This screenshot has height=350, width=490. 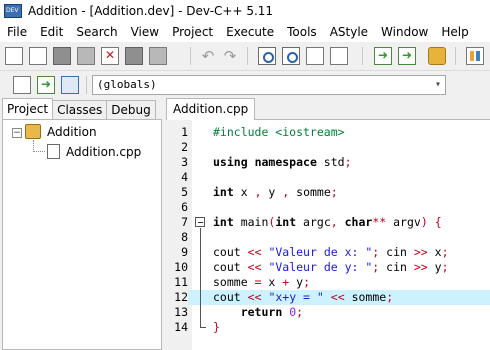 What do you see at coordinates (404, 32) in the screenshot?
I see `menu-window: Window` at bounding box center [404, 32].